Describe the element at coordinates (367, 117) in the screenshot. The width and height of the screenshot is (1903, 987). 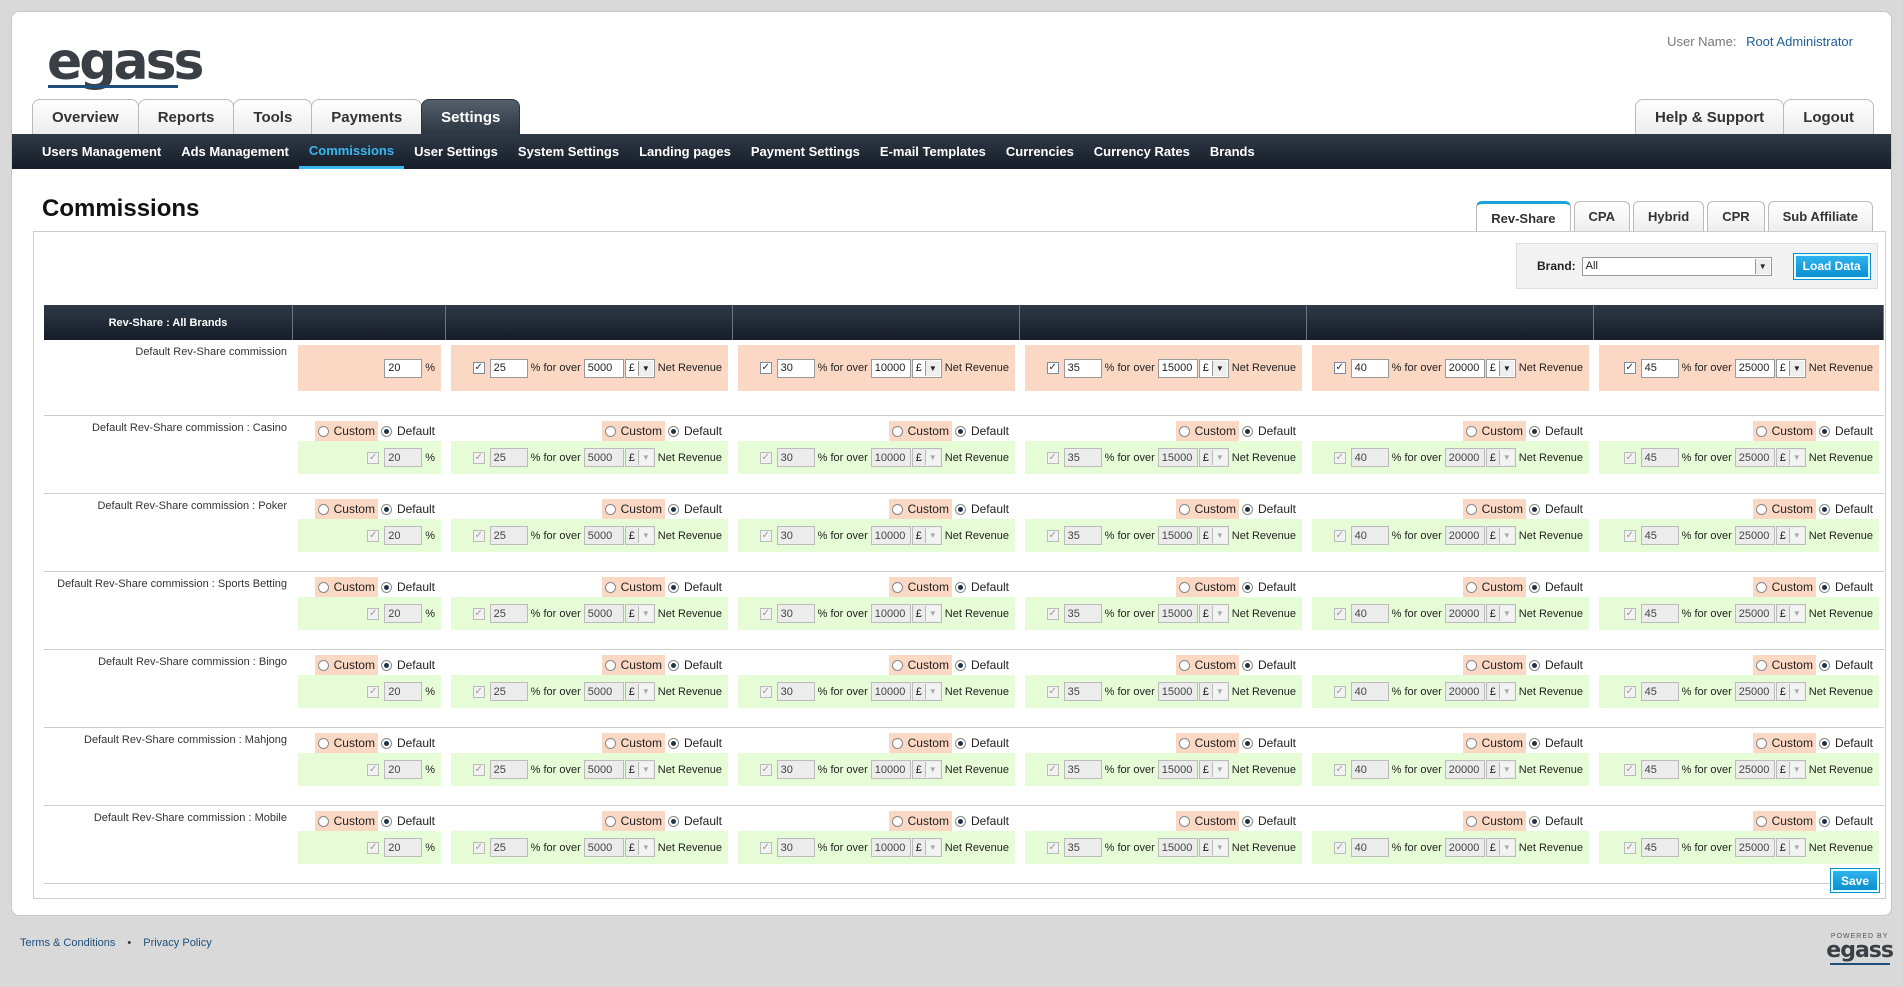
I see `tab-payments: Payments` at that location.